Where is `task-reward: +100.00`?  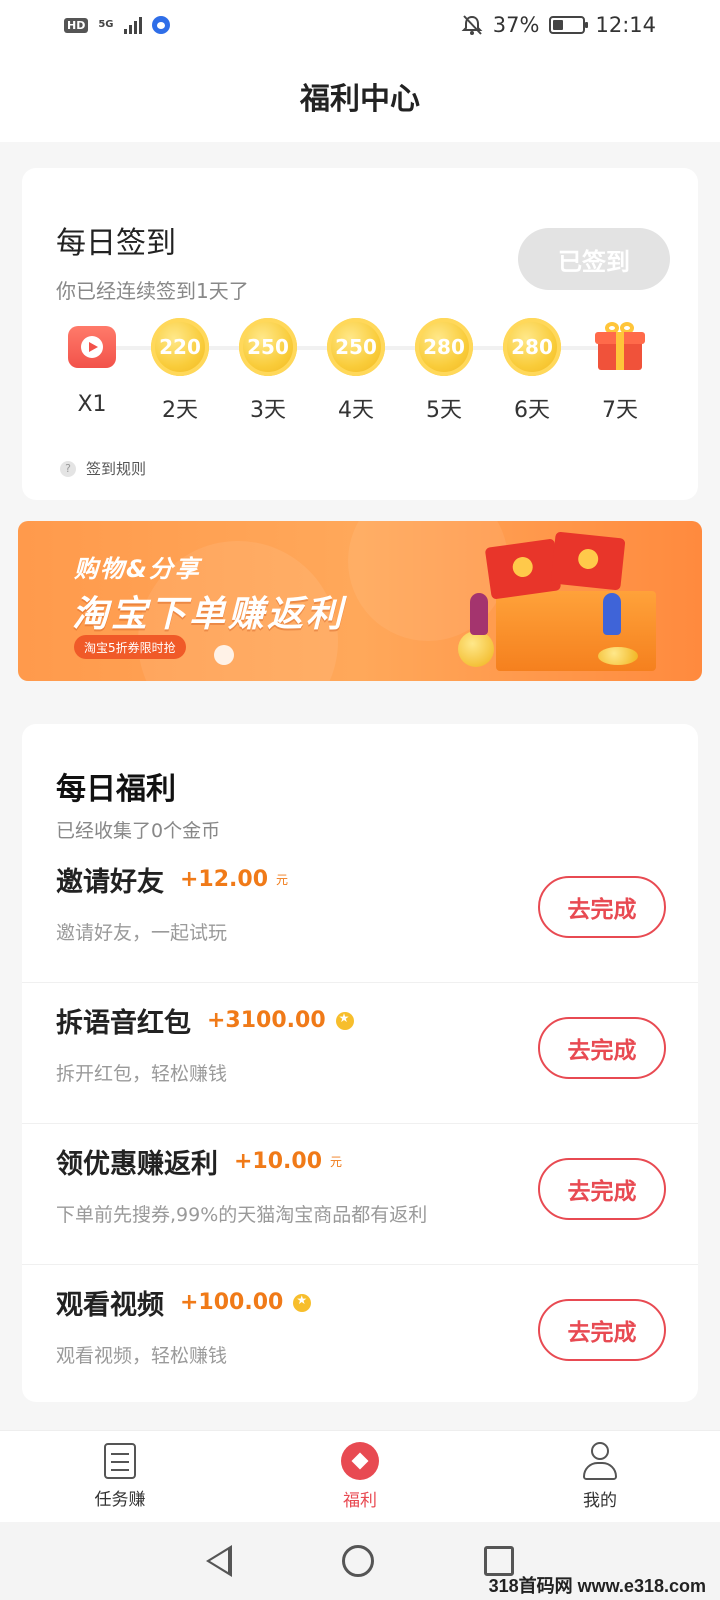
task-reward: +100.00 is located at coordinates (232, 1302).